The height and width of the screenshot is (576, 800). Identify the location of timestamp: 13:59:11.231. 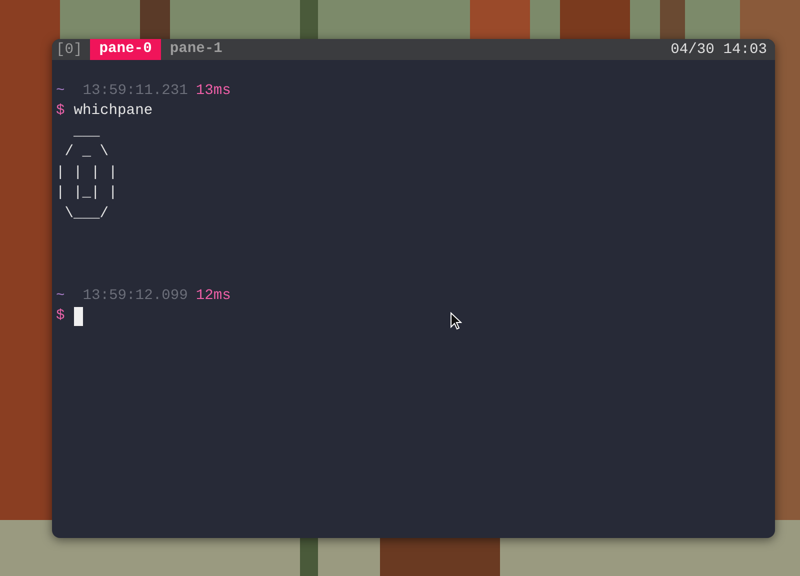
(135, 91).